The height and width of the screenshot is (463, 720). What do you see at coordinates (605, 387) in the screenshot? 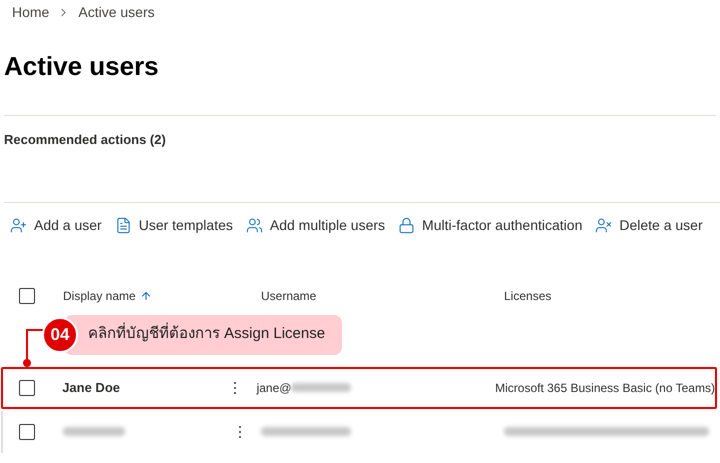
I see `license-name: Microsoft 365 Business Basic (no Teams)` at bounding box center [605, 387].